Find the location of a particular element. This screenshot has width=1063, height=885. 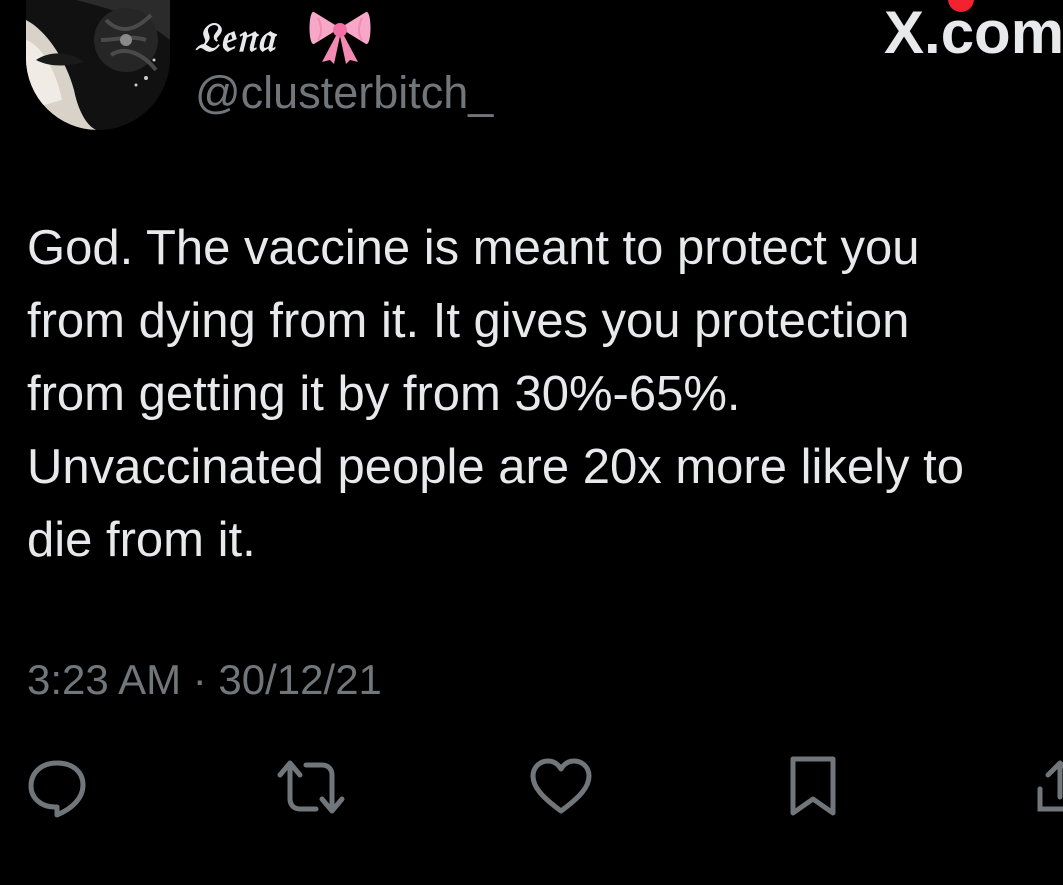

share-button is located at coordinates (1046, 787).